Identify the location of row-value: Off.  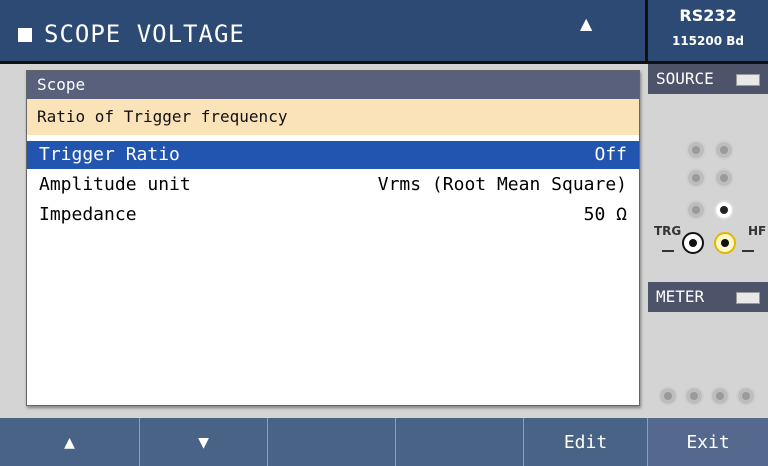
(610, 154).